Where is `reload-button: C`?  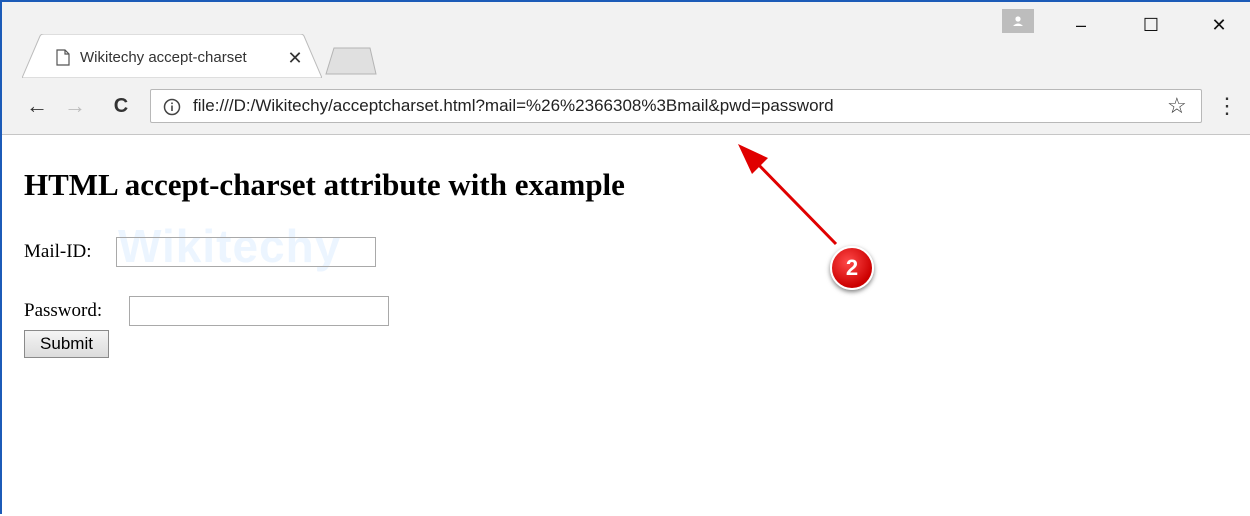 reload-button: C is located at coordinates (121, 106).